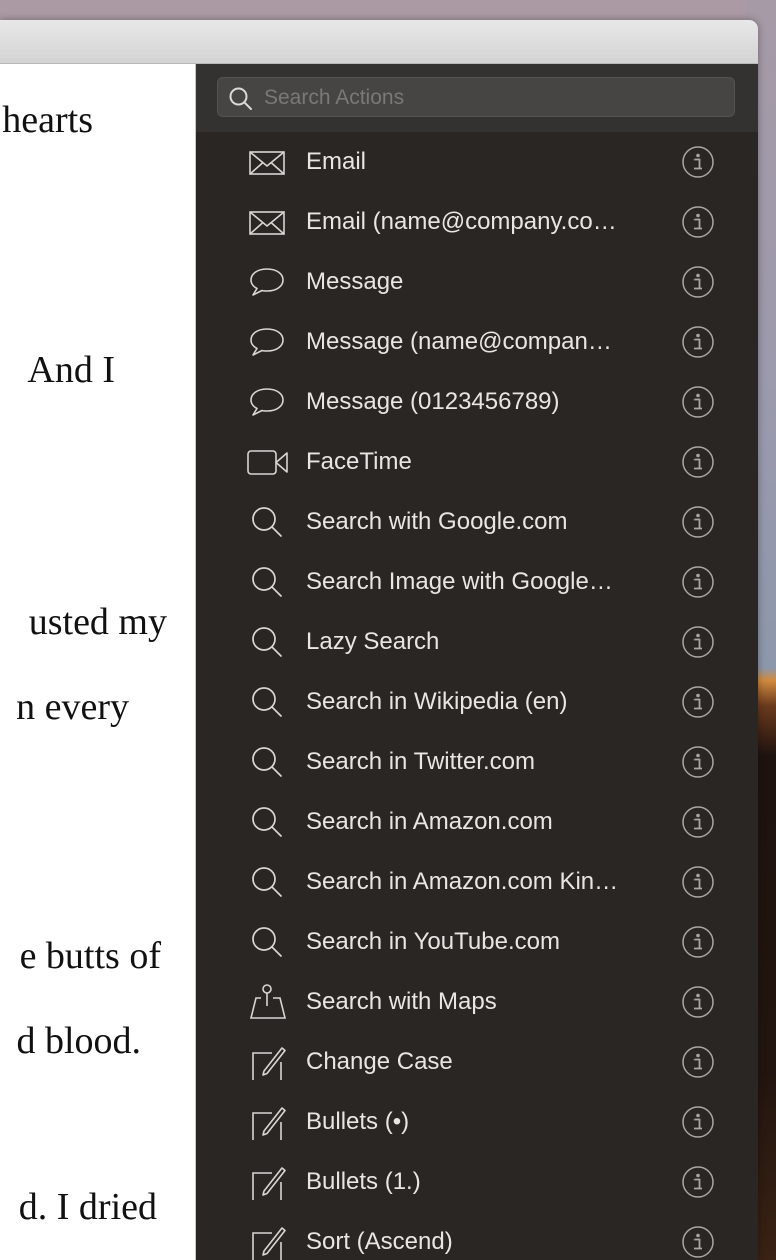 This screenshot has height=1260, width=776. What do you see at coordinates (433, 941) in the screenshot?
I see `action-item-label: Search in YouTube.com` at bounding box center [433, 941].